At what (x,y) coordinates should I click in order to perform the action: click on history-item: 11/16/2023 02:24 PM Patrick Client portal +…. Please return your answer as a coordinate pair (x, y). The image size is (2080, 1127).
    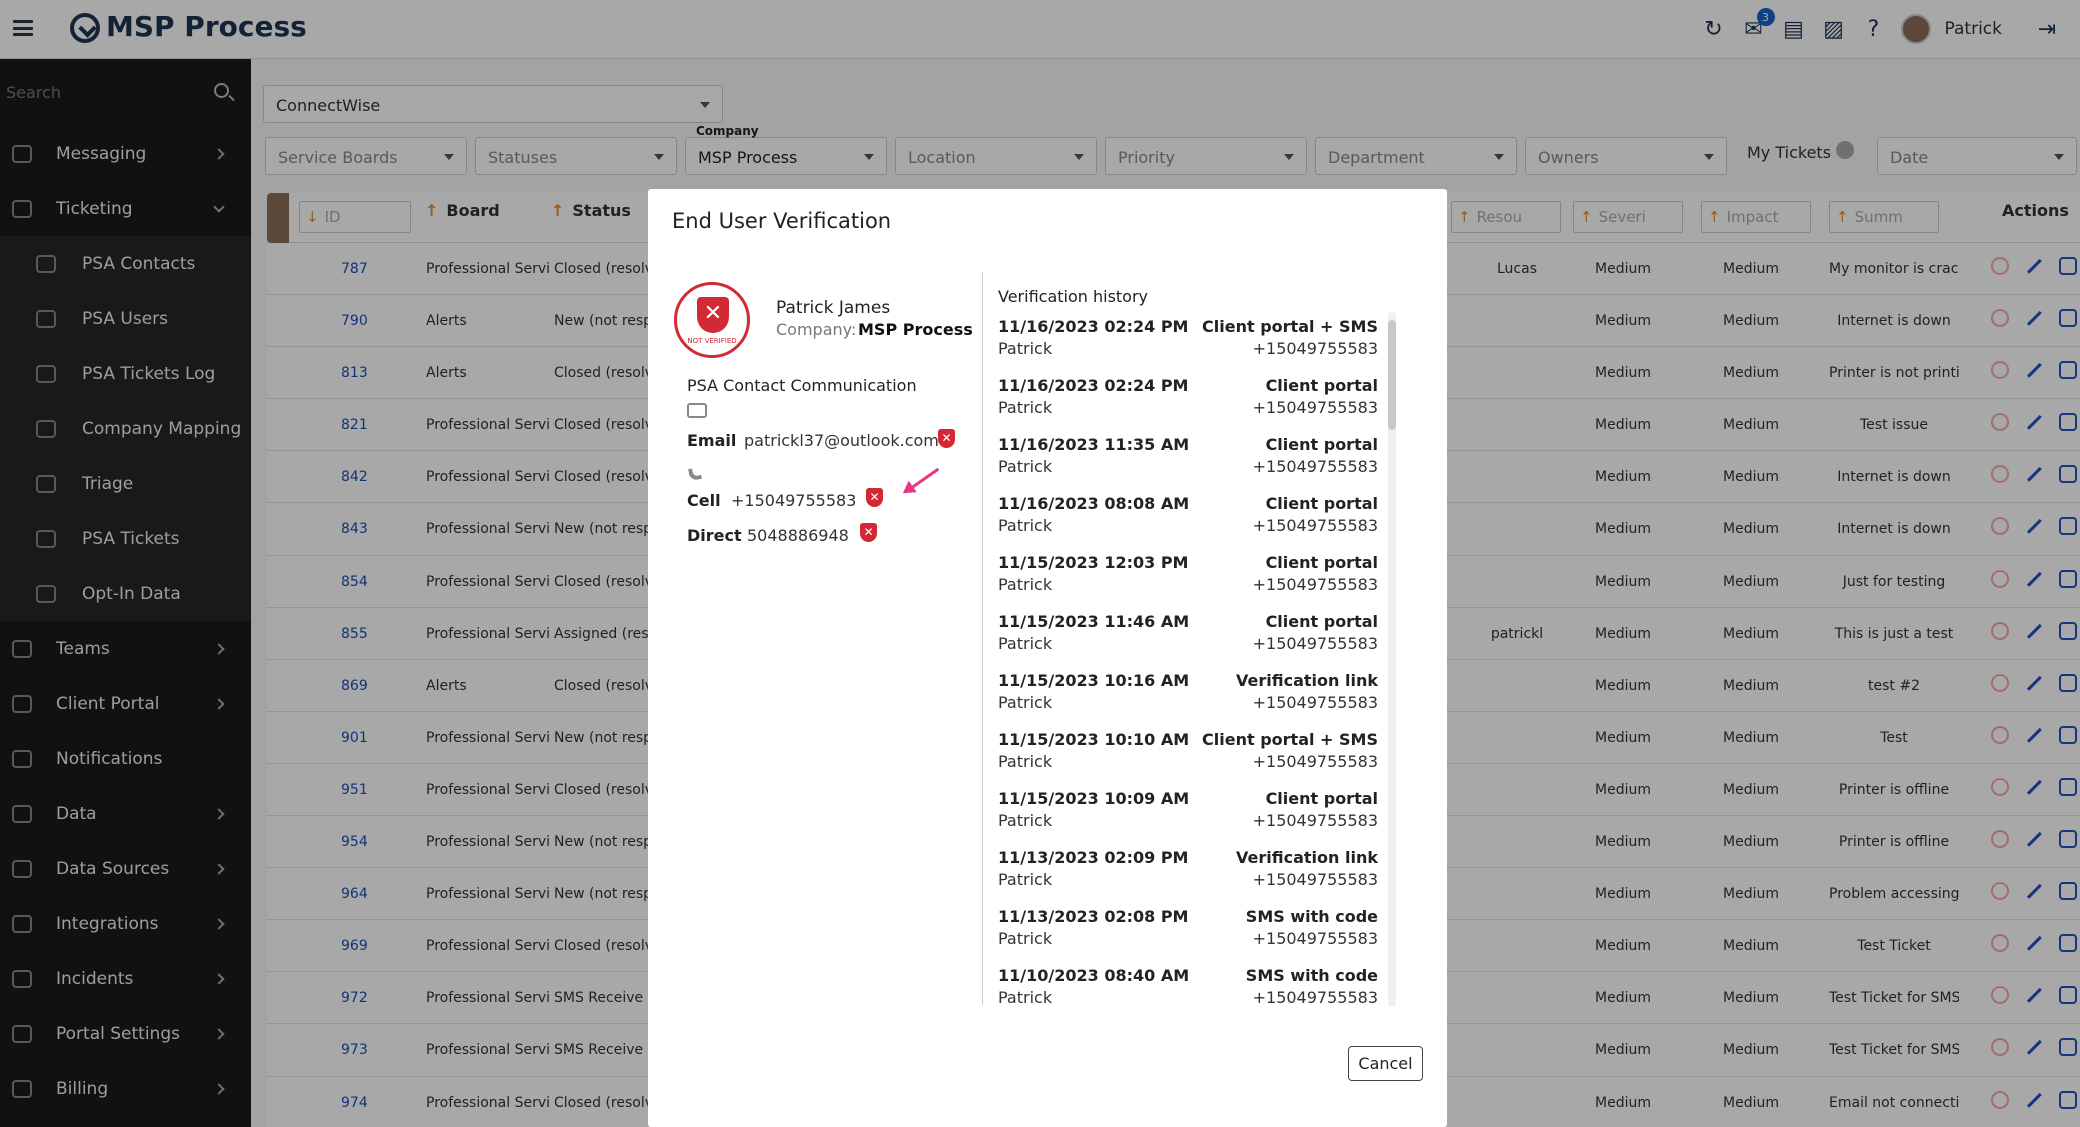
    Looking at the image, I should click on (1188, 397).